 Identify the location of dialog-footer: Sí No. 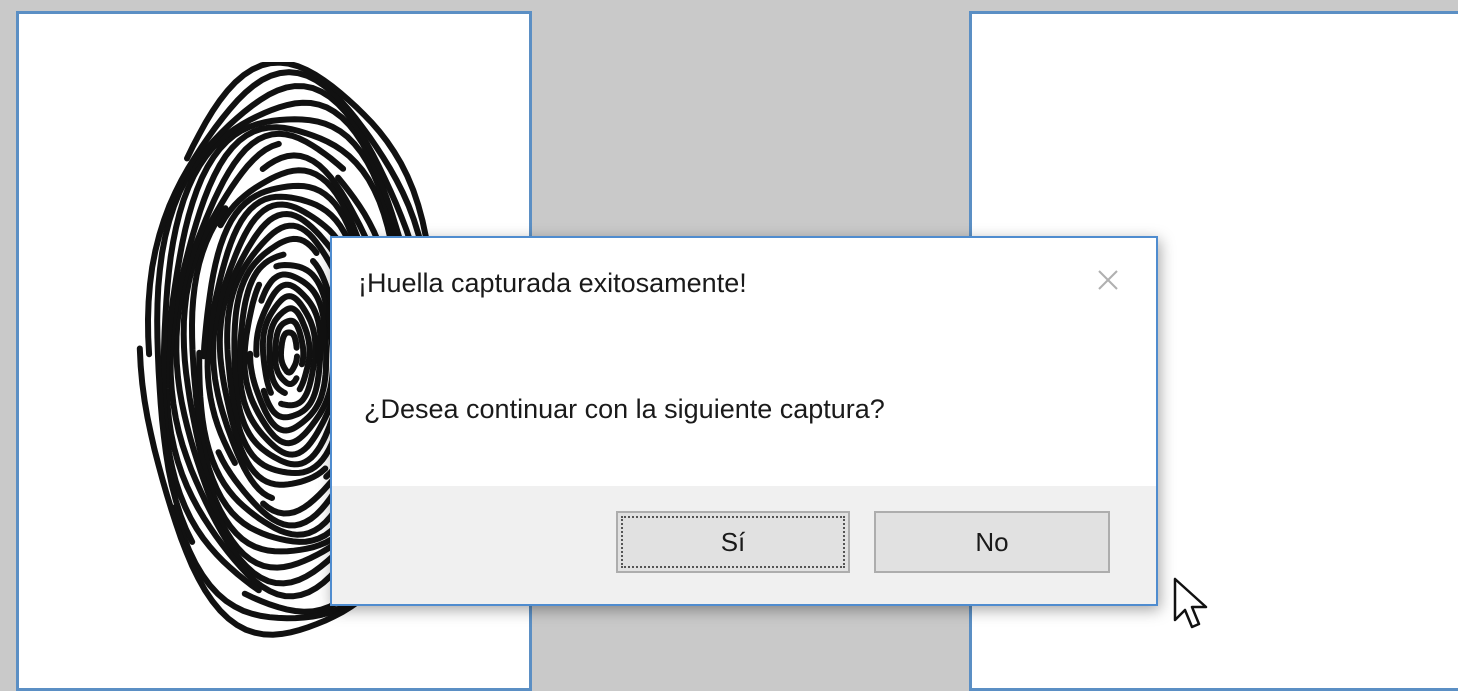
(744, 545).